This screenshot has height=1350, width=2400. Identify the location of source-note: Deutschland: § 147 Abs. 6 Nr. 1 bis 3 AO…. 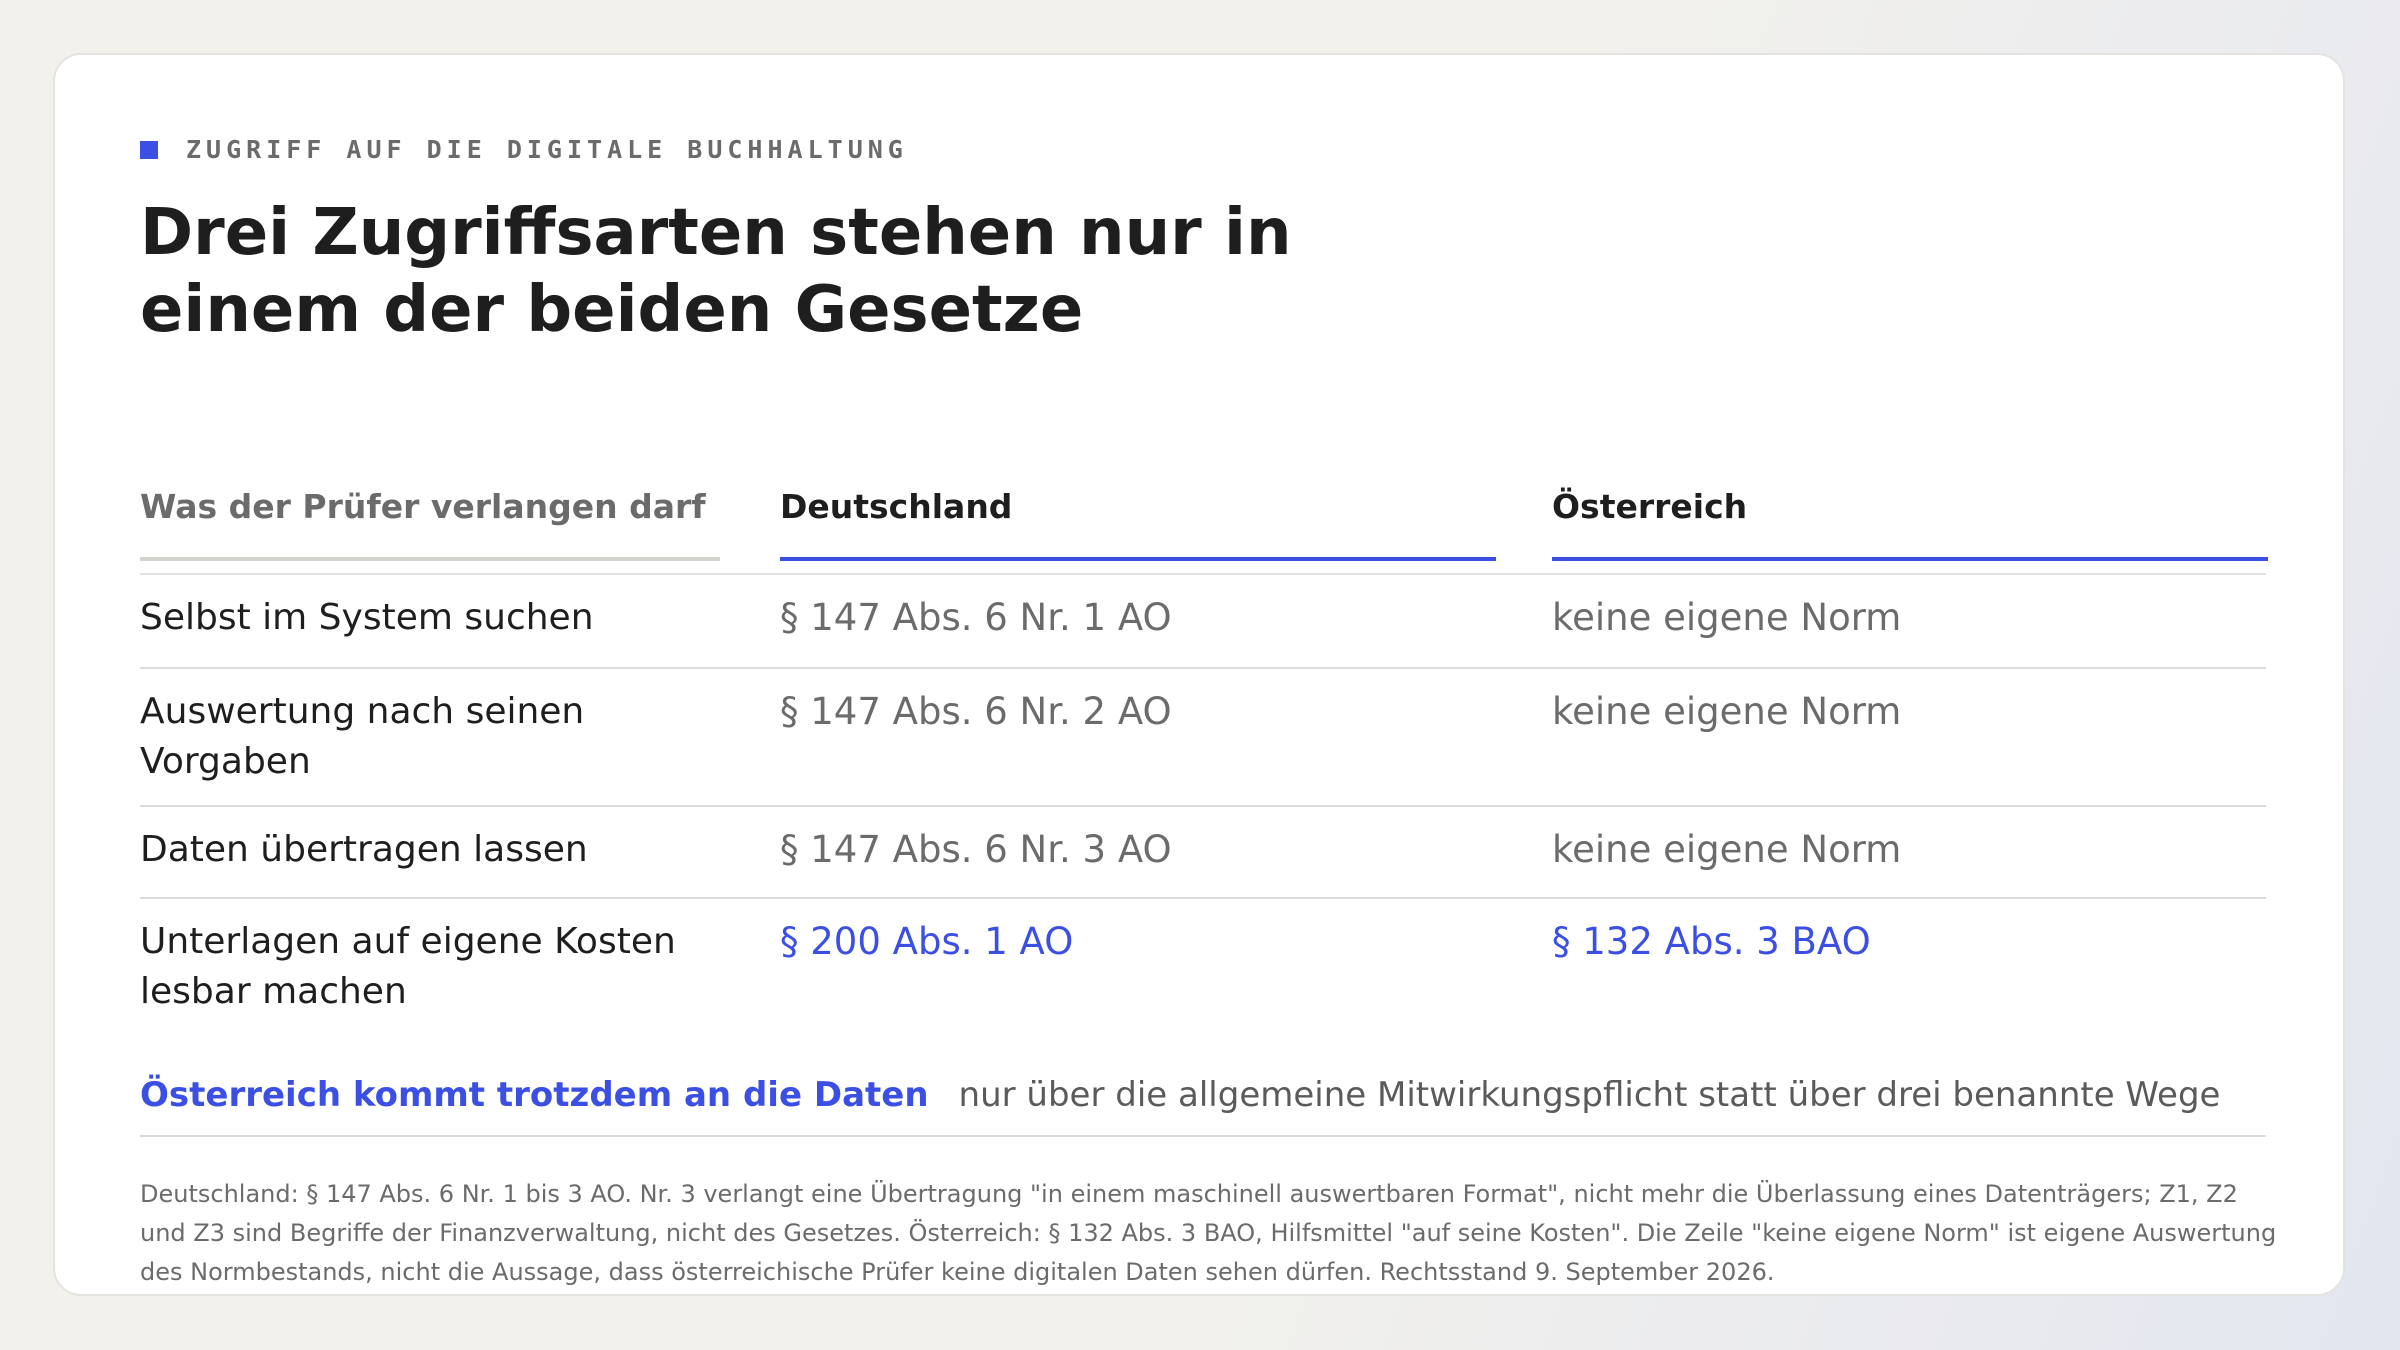
(1208, 1233).